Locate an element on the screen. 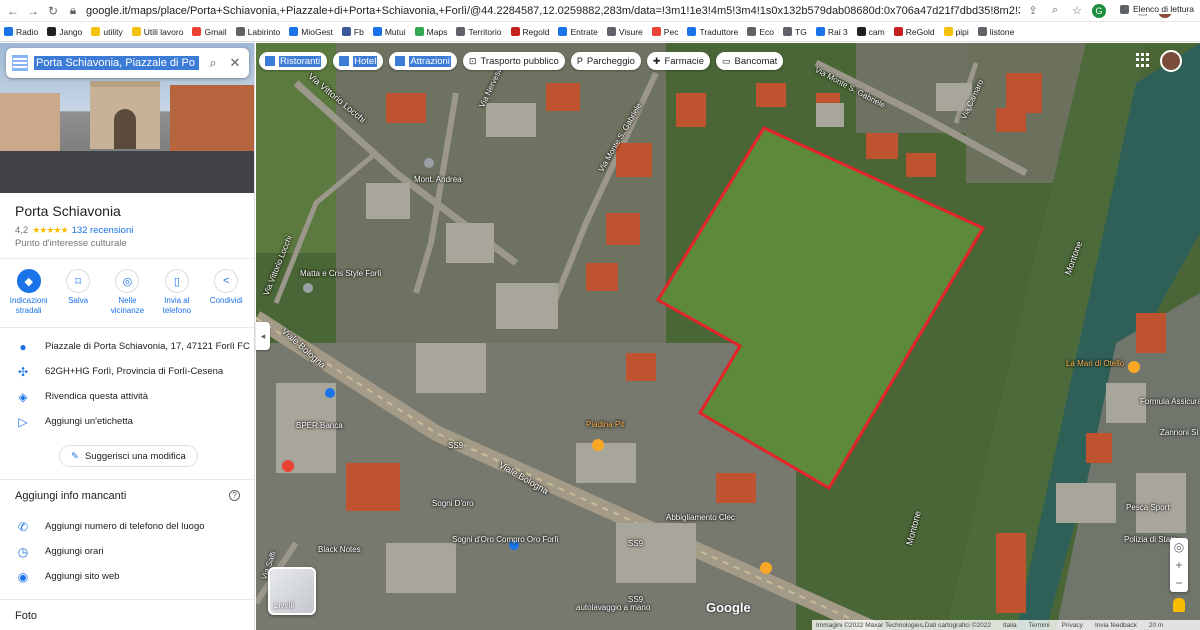  chip-icon is located at coordinates (344, 61).